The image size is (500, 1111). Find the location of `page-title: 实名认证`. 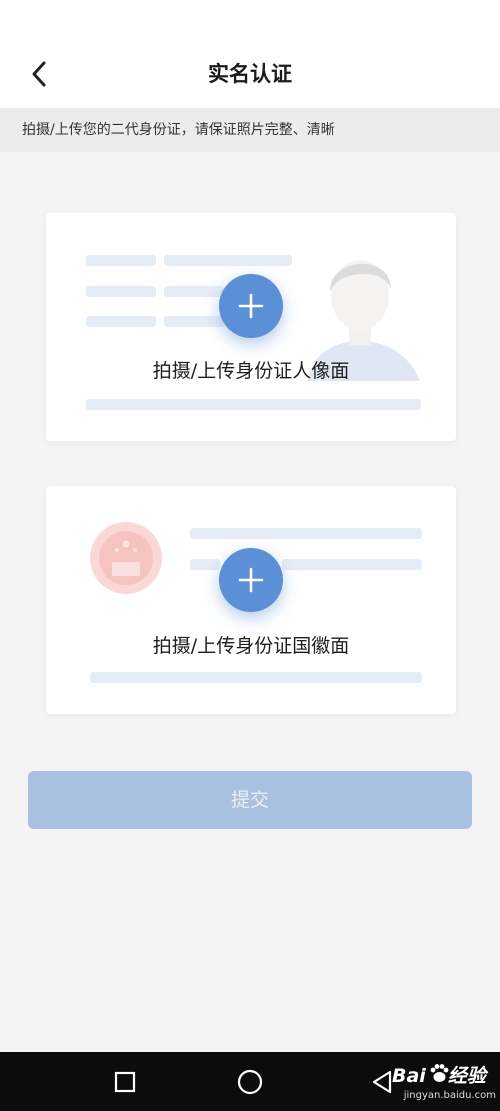

page-title: 实名认证 is located at coordinates (250, 74).